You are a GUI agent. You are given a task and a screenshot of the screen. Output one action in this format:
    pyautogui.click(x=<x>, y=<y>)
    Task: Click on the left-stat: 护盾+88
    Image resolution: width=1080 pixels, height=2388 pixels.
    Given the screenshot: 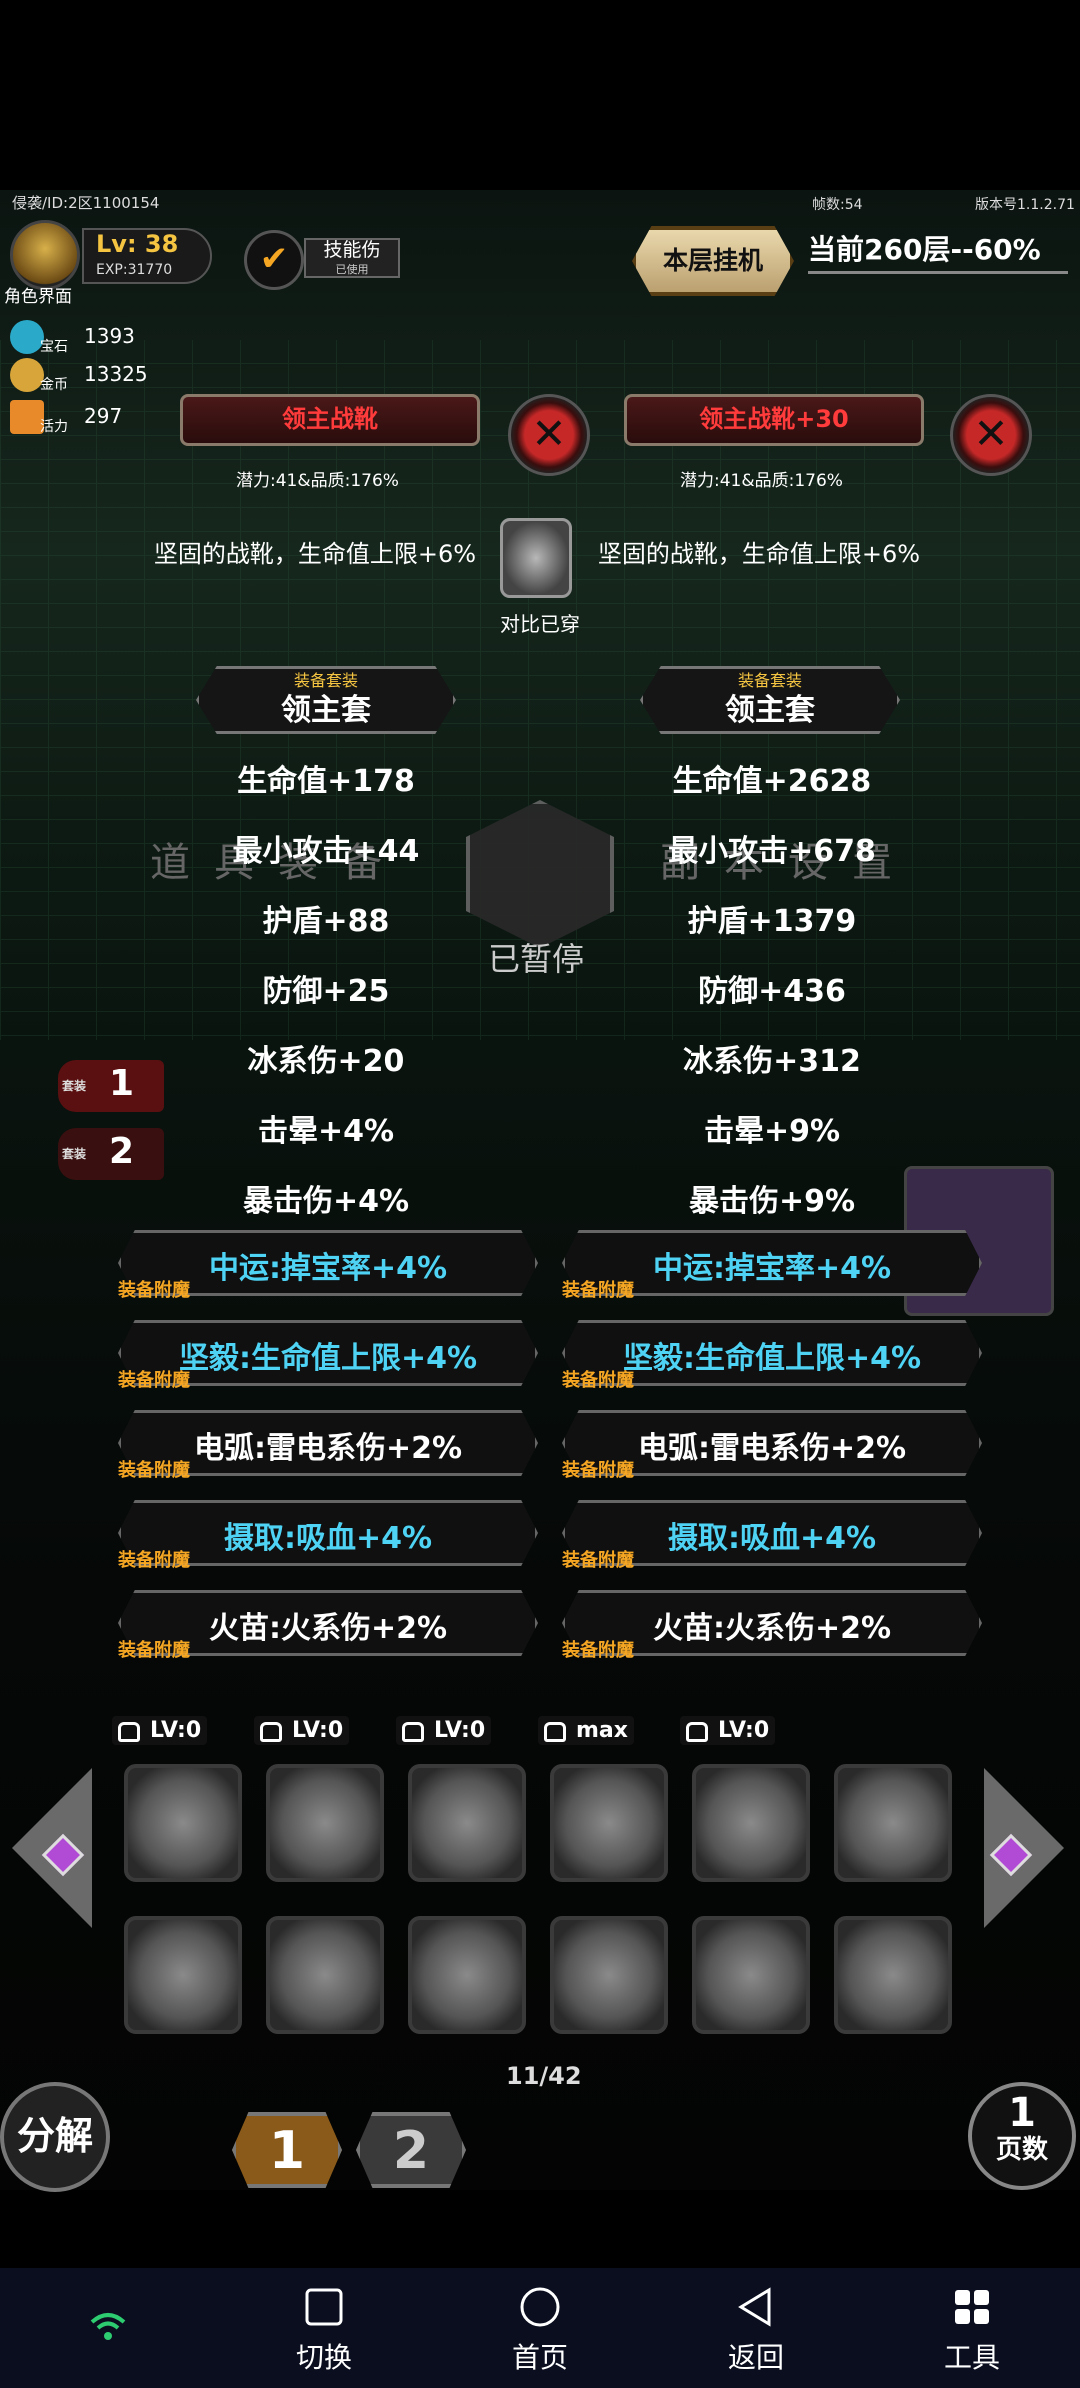 What is the action you would take?
    pyautogui.click(x=326, y=921)
    